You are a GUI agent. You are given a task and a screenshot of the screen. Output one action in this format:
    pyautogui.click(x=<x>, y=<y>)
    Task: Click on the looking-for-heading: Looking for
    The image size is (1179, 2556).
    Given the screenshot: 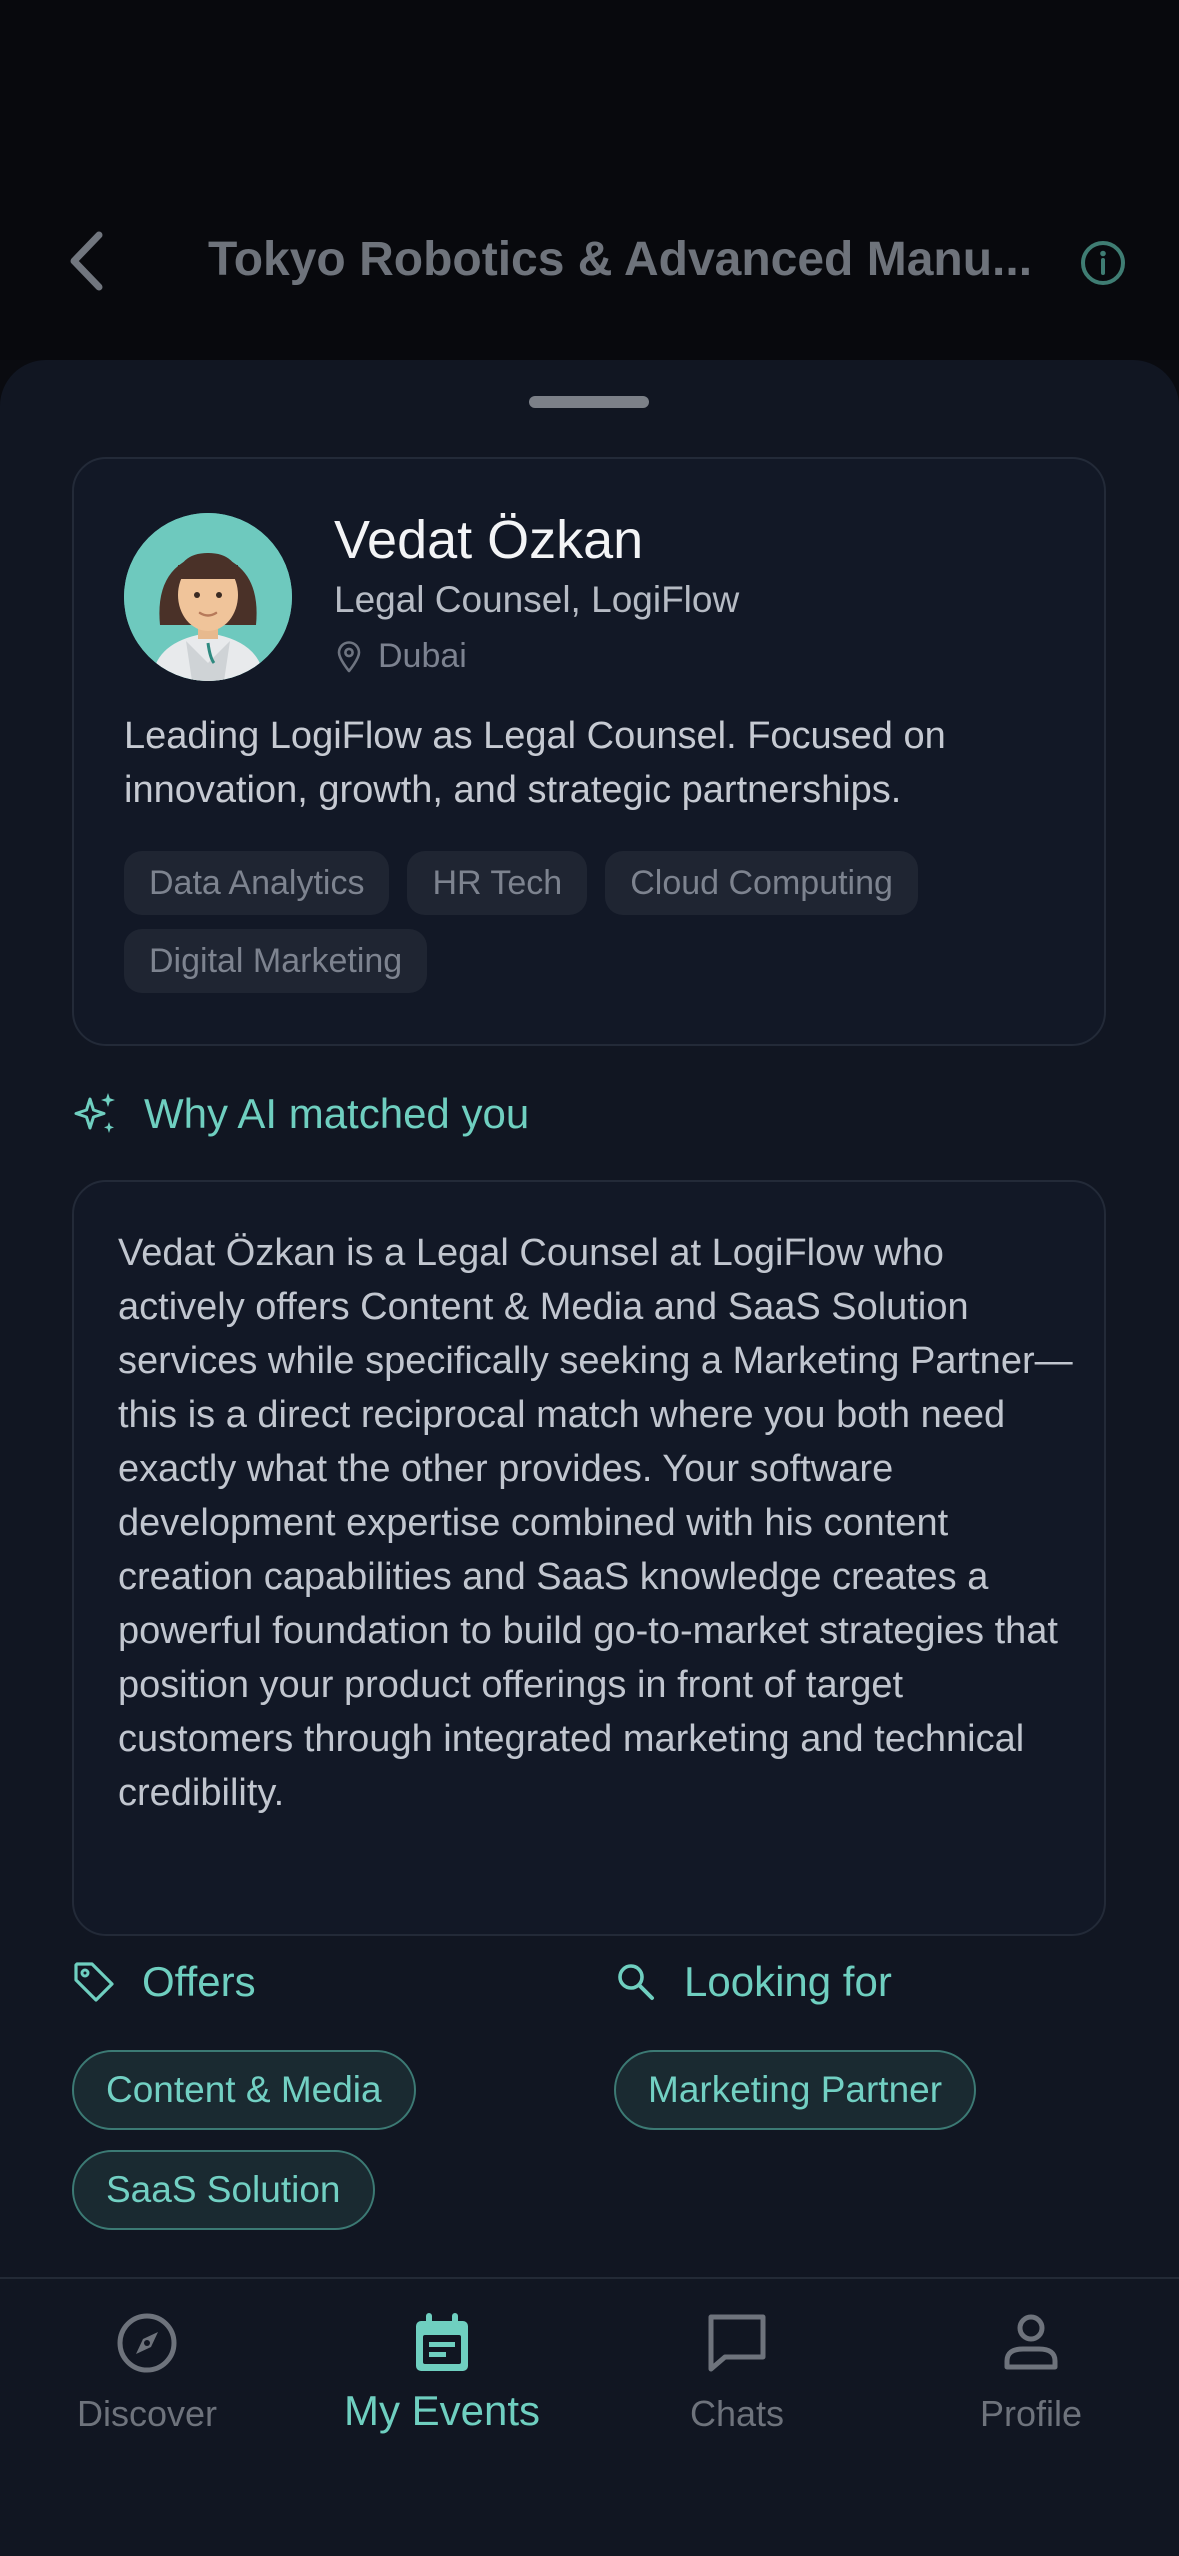 What is the action you would take?
    pyautogui.click(x=753, y=1982)
    